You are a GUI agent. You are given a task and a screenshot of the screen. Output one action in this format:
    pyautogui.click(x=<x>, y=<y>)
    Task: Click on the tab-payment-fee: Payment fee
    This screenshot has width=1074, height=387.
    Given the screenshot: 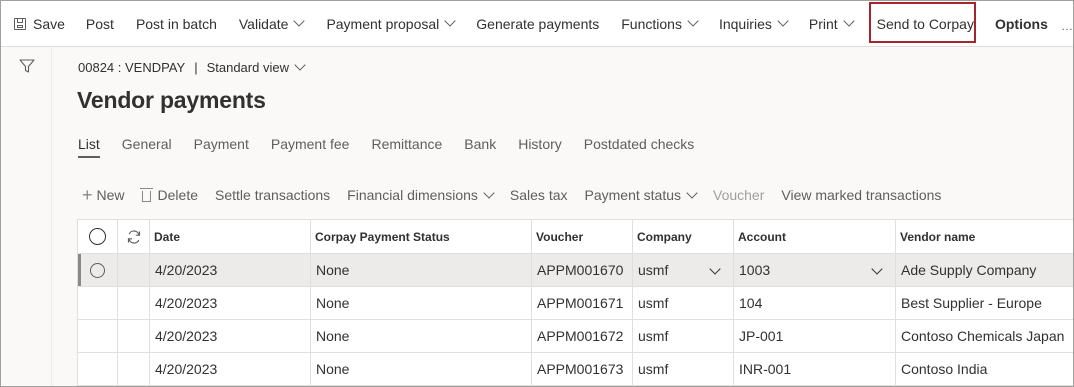 What is the action you would take?
    pyautogui.click(x=310, y=147)
    